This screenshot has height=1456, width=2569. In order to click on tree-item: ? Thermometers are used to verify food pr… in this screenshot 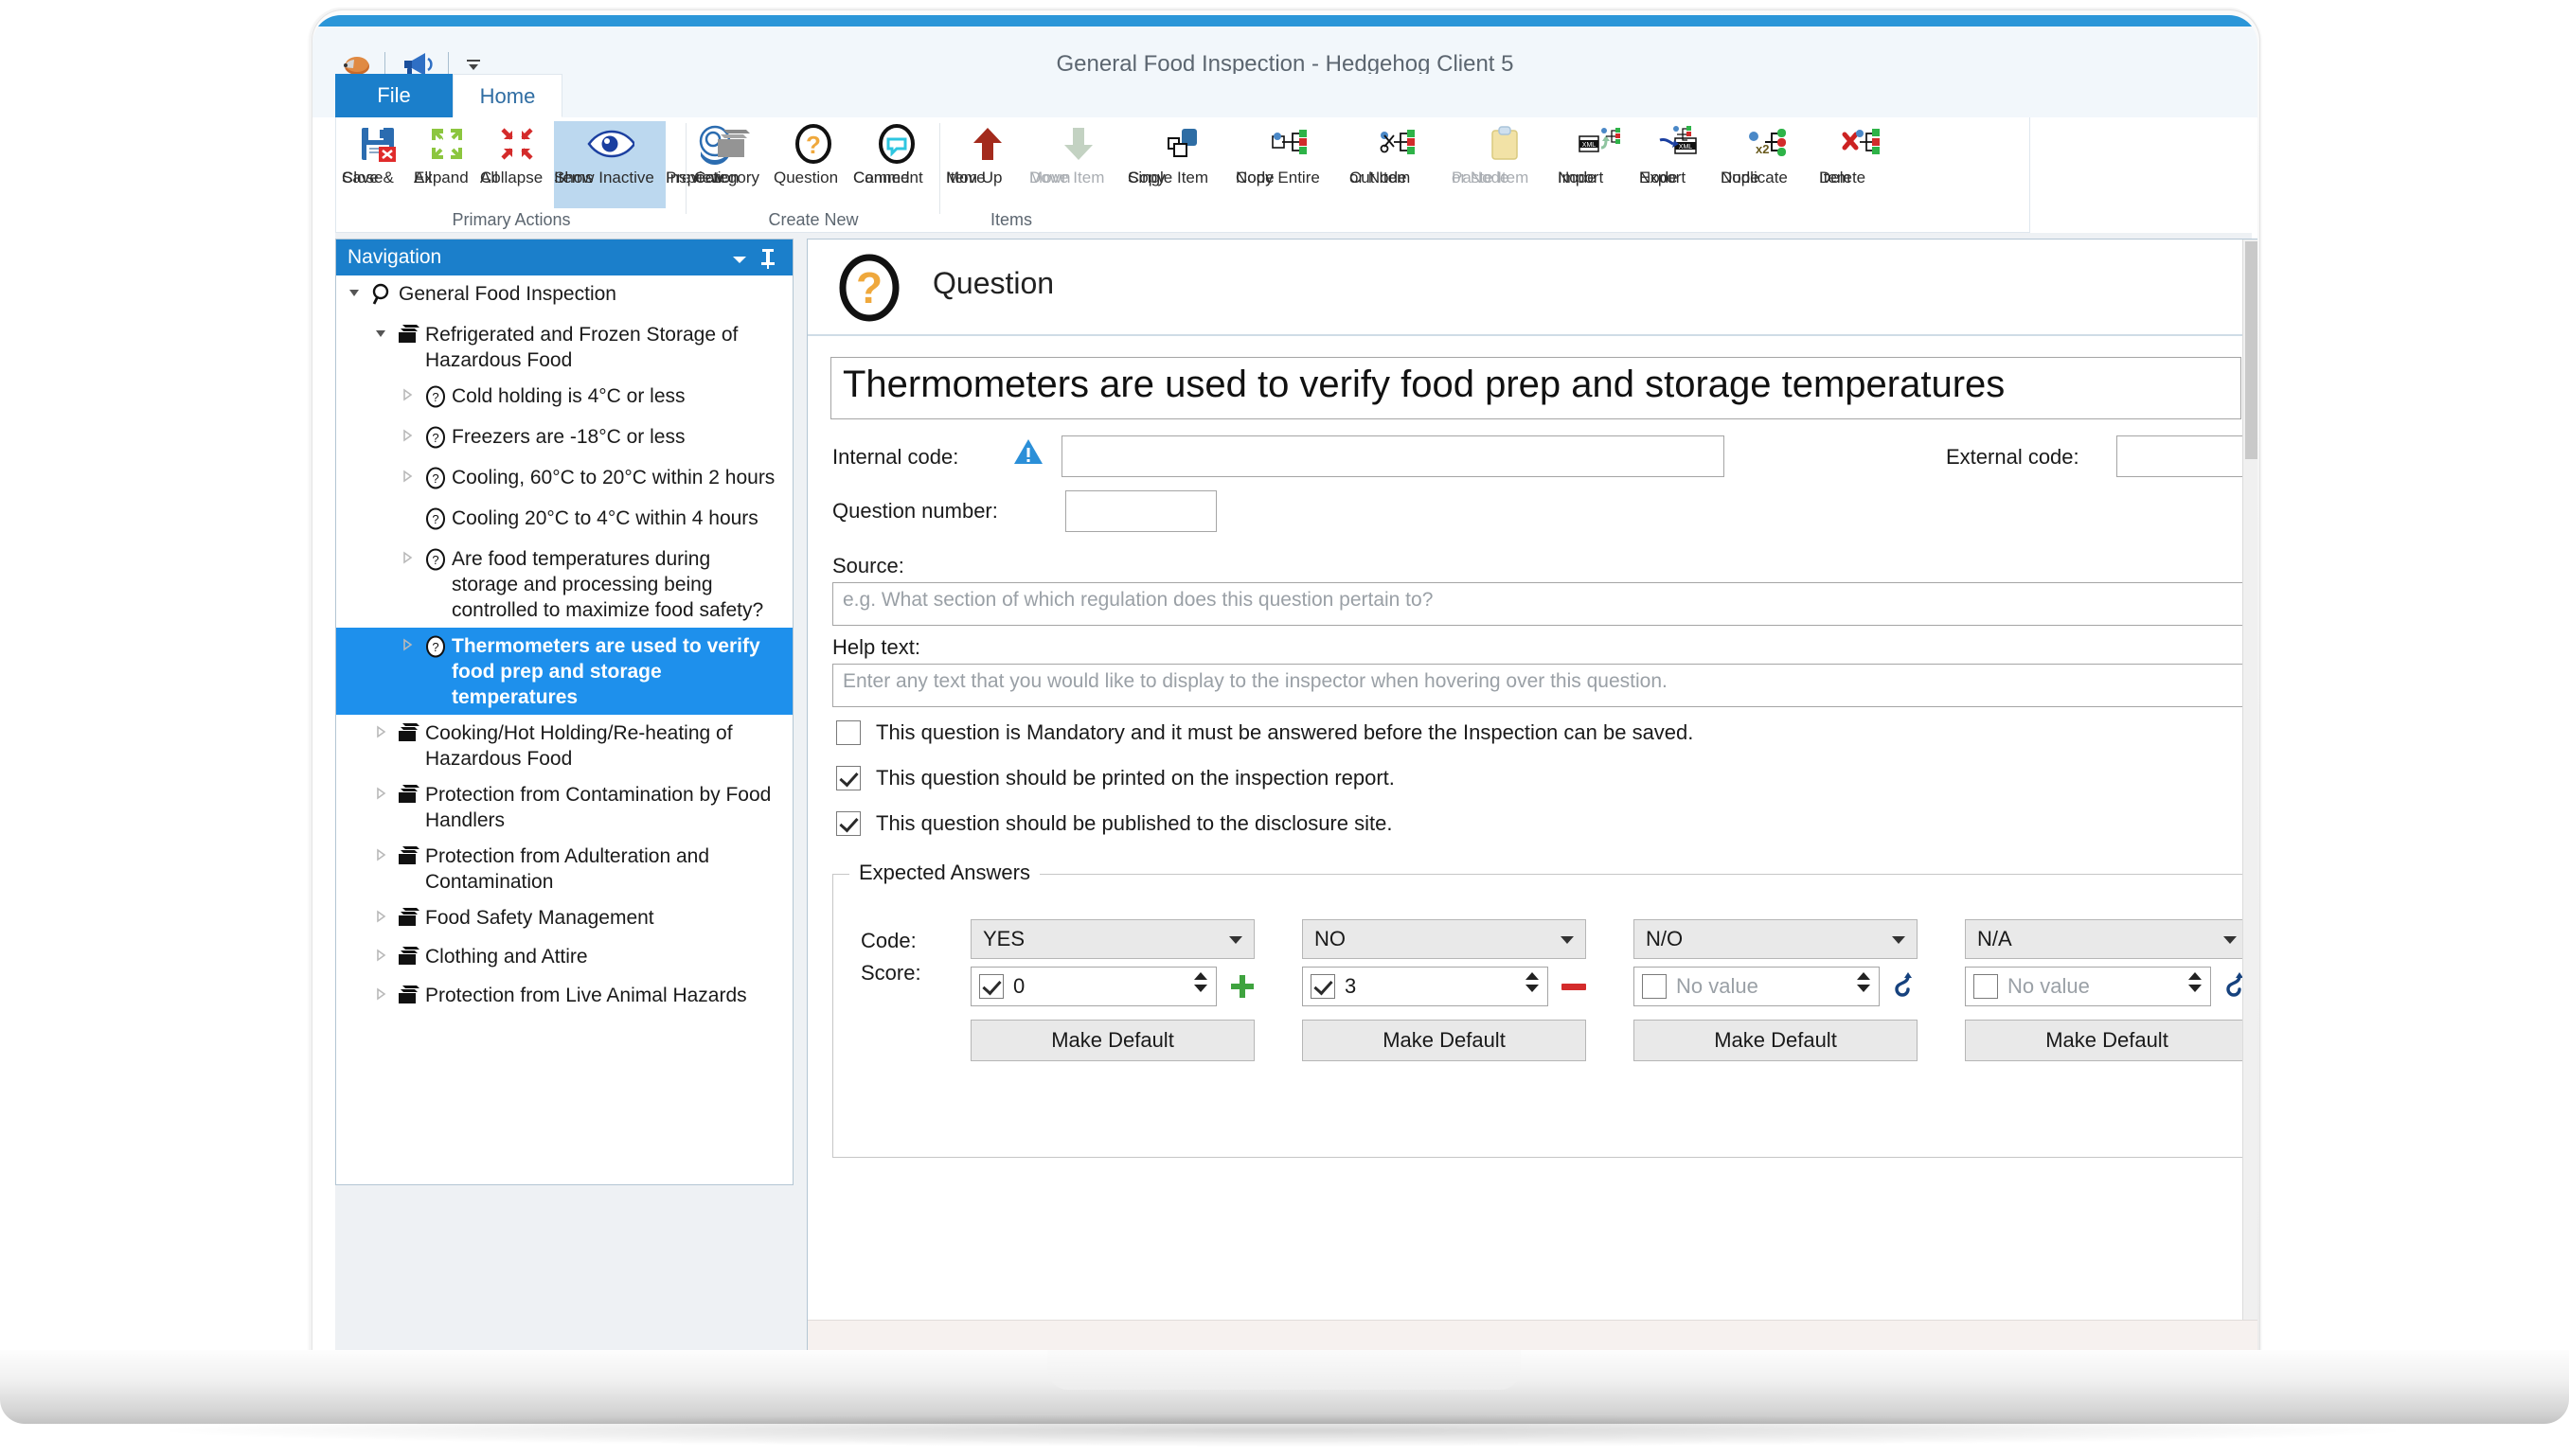, I will do `click(564, 671)`.